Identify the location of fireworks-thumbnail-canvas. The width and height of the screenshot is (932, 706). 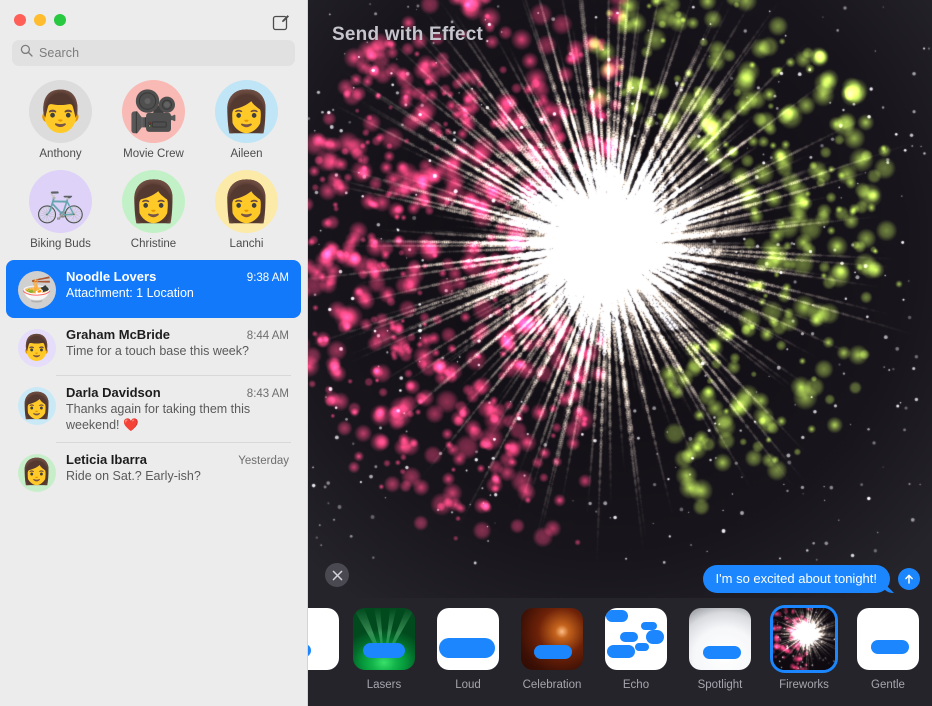
(804, 639).